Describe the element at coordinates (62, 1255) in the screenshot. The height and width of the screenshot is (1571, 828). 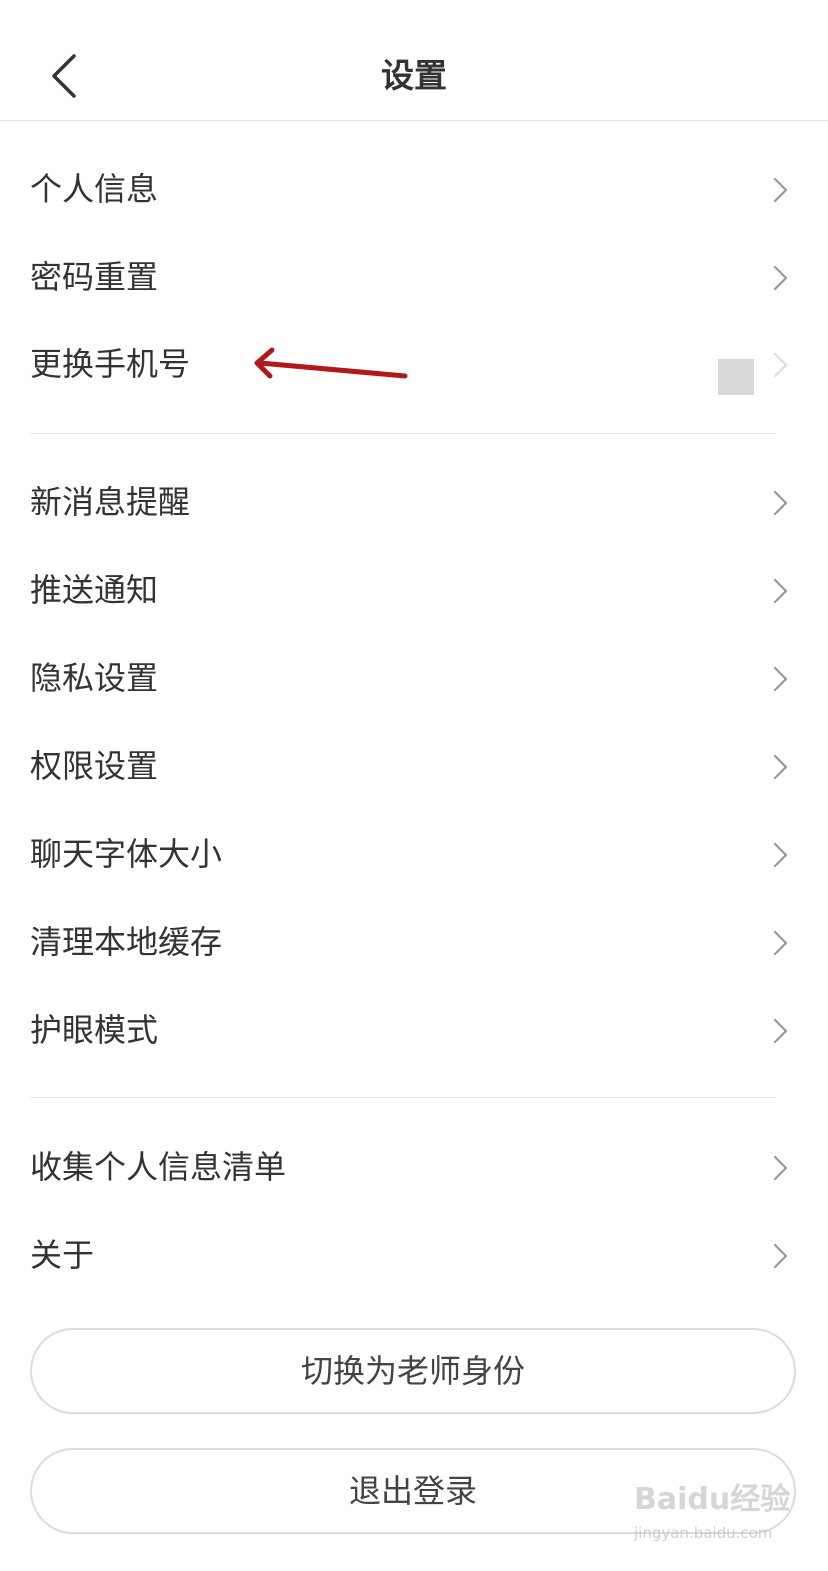
I see `settings-item-label: 关于` at that location.